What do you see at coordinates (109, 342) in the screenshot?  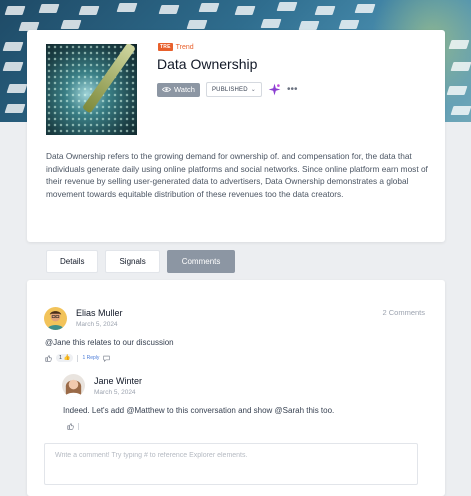 I see `comment-text: @Jane this relates to our discussion` at bounding box center [109, 342].